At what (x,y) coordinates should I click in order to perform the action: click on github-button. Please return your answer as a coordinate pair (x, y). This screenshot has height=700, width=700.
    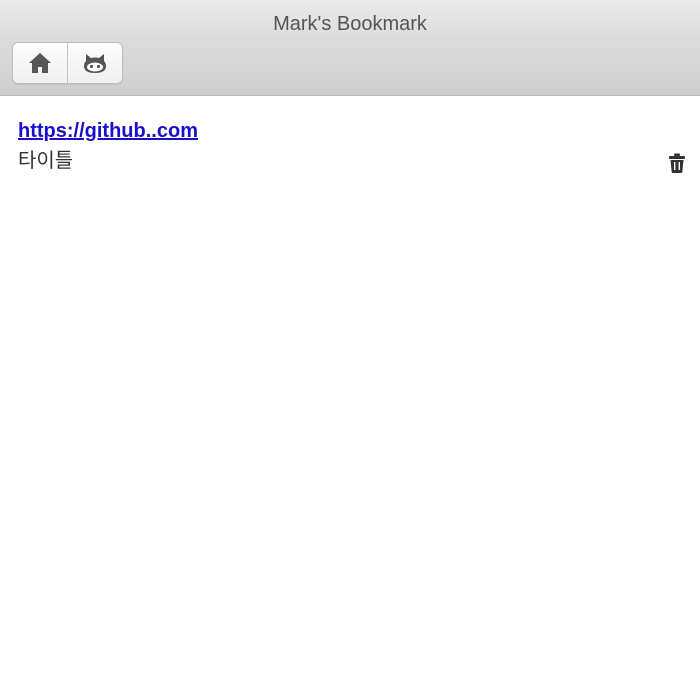
    Looking at the image, I should click on (94, 63).